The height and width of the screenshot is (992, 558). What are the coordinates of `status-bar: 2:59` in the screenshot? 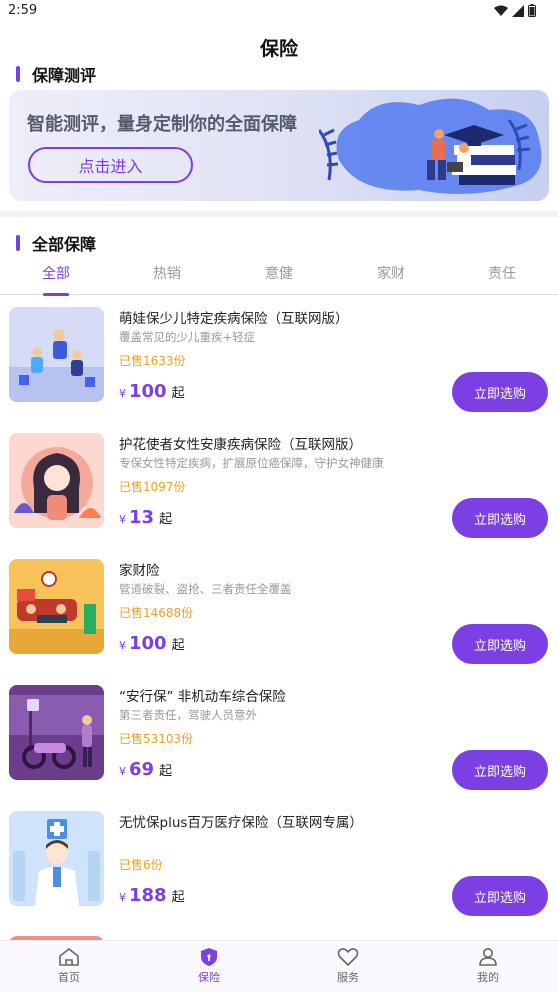 It's located at (279, 12).